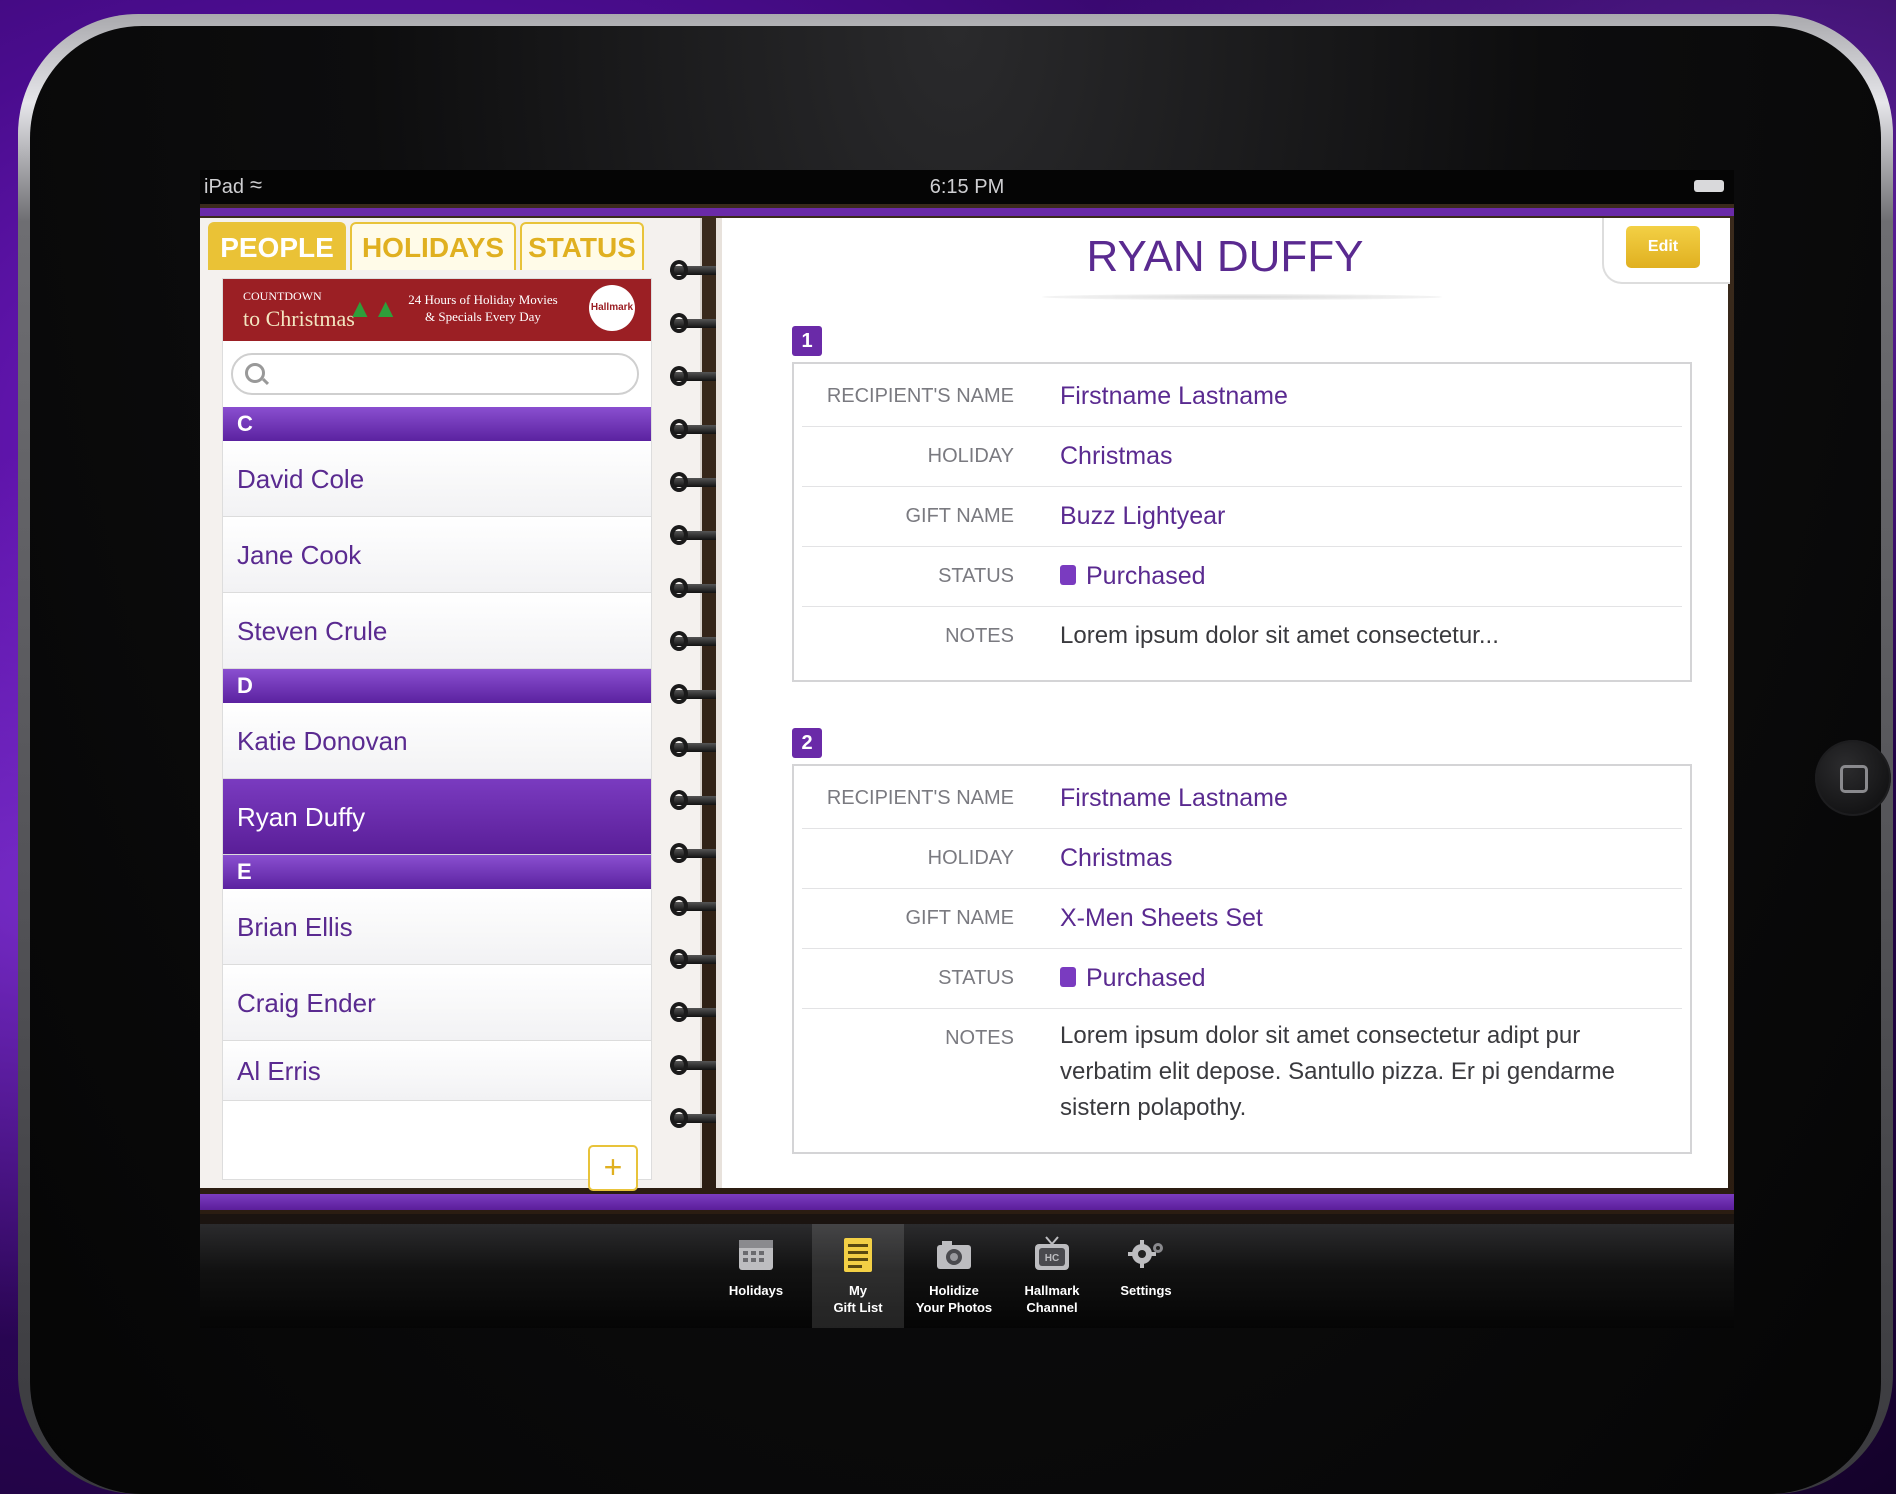 The height and width of the screenshot is (1494, 1896). I want to click on tabbar-label: Hallmark, so click(1052, 1290).